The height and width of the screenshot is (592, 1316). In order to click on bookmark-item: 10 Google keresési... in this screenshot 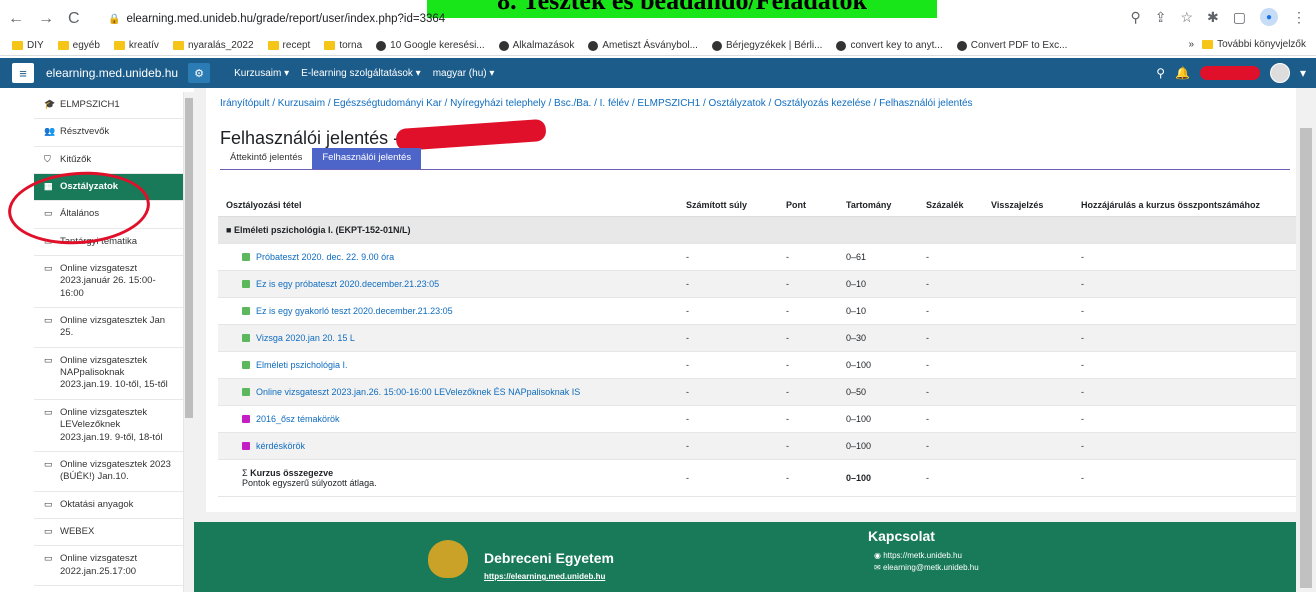, I will do `click(430, 45)`.